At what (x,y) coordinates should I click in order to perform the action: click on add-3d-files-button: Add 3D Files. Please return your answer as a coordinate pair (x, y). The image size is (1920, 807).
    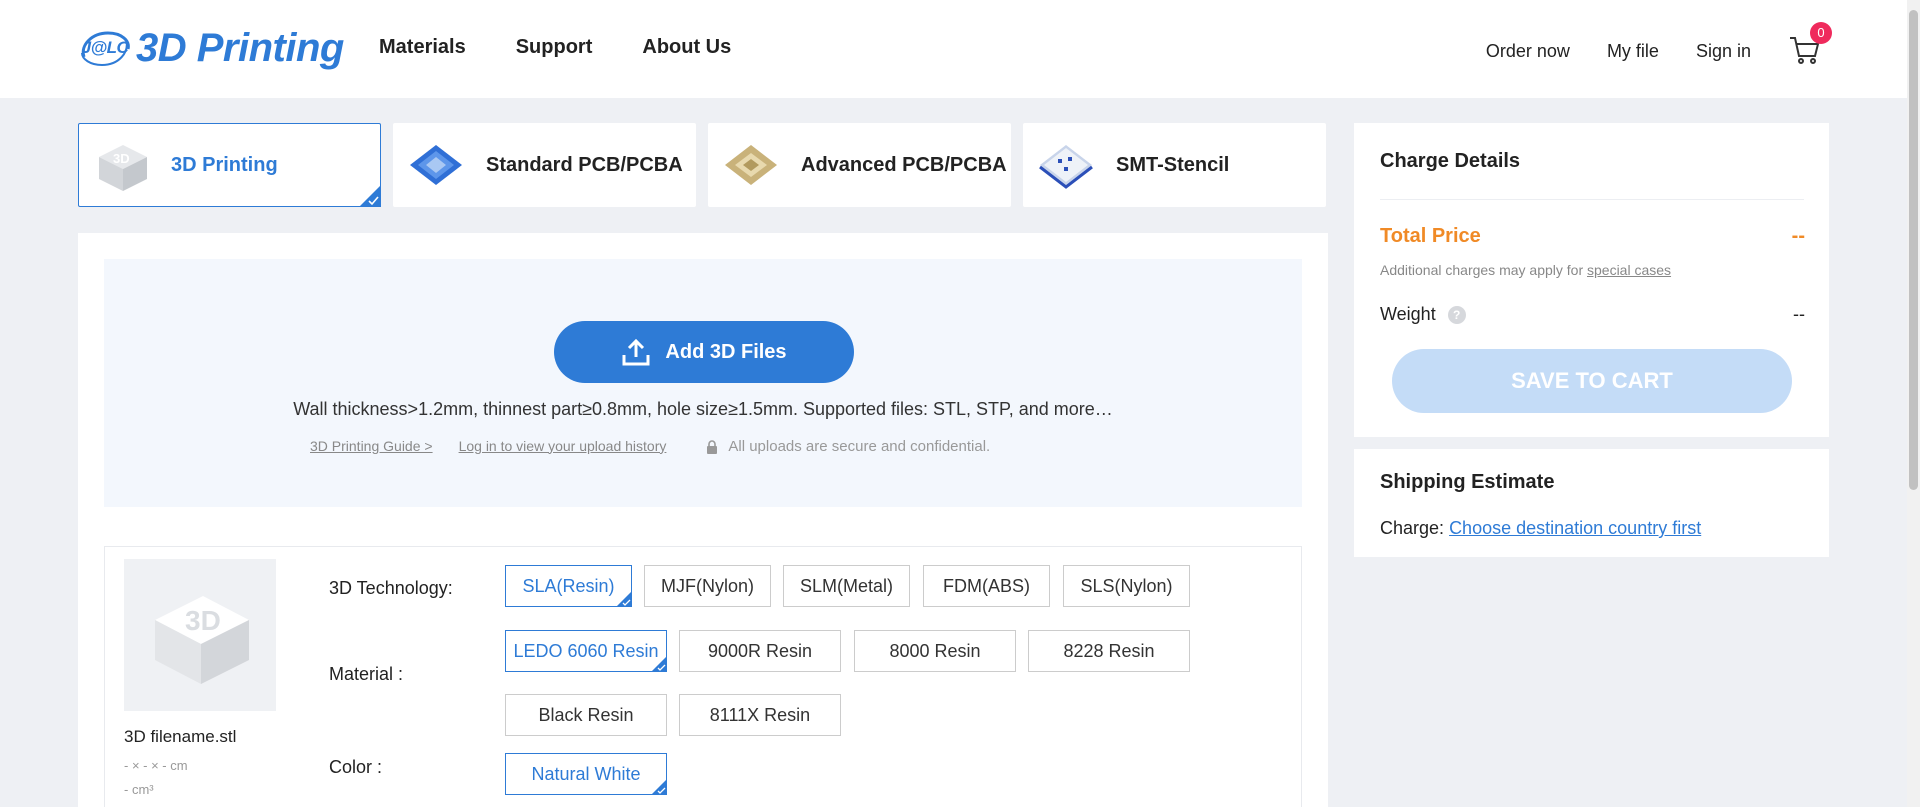
    Looking at the image, I should click on (704, 352).